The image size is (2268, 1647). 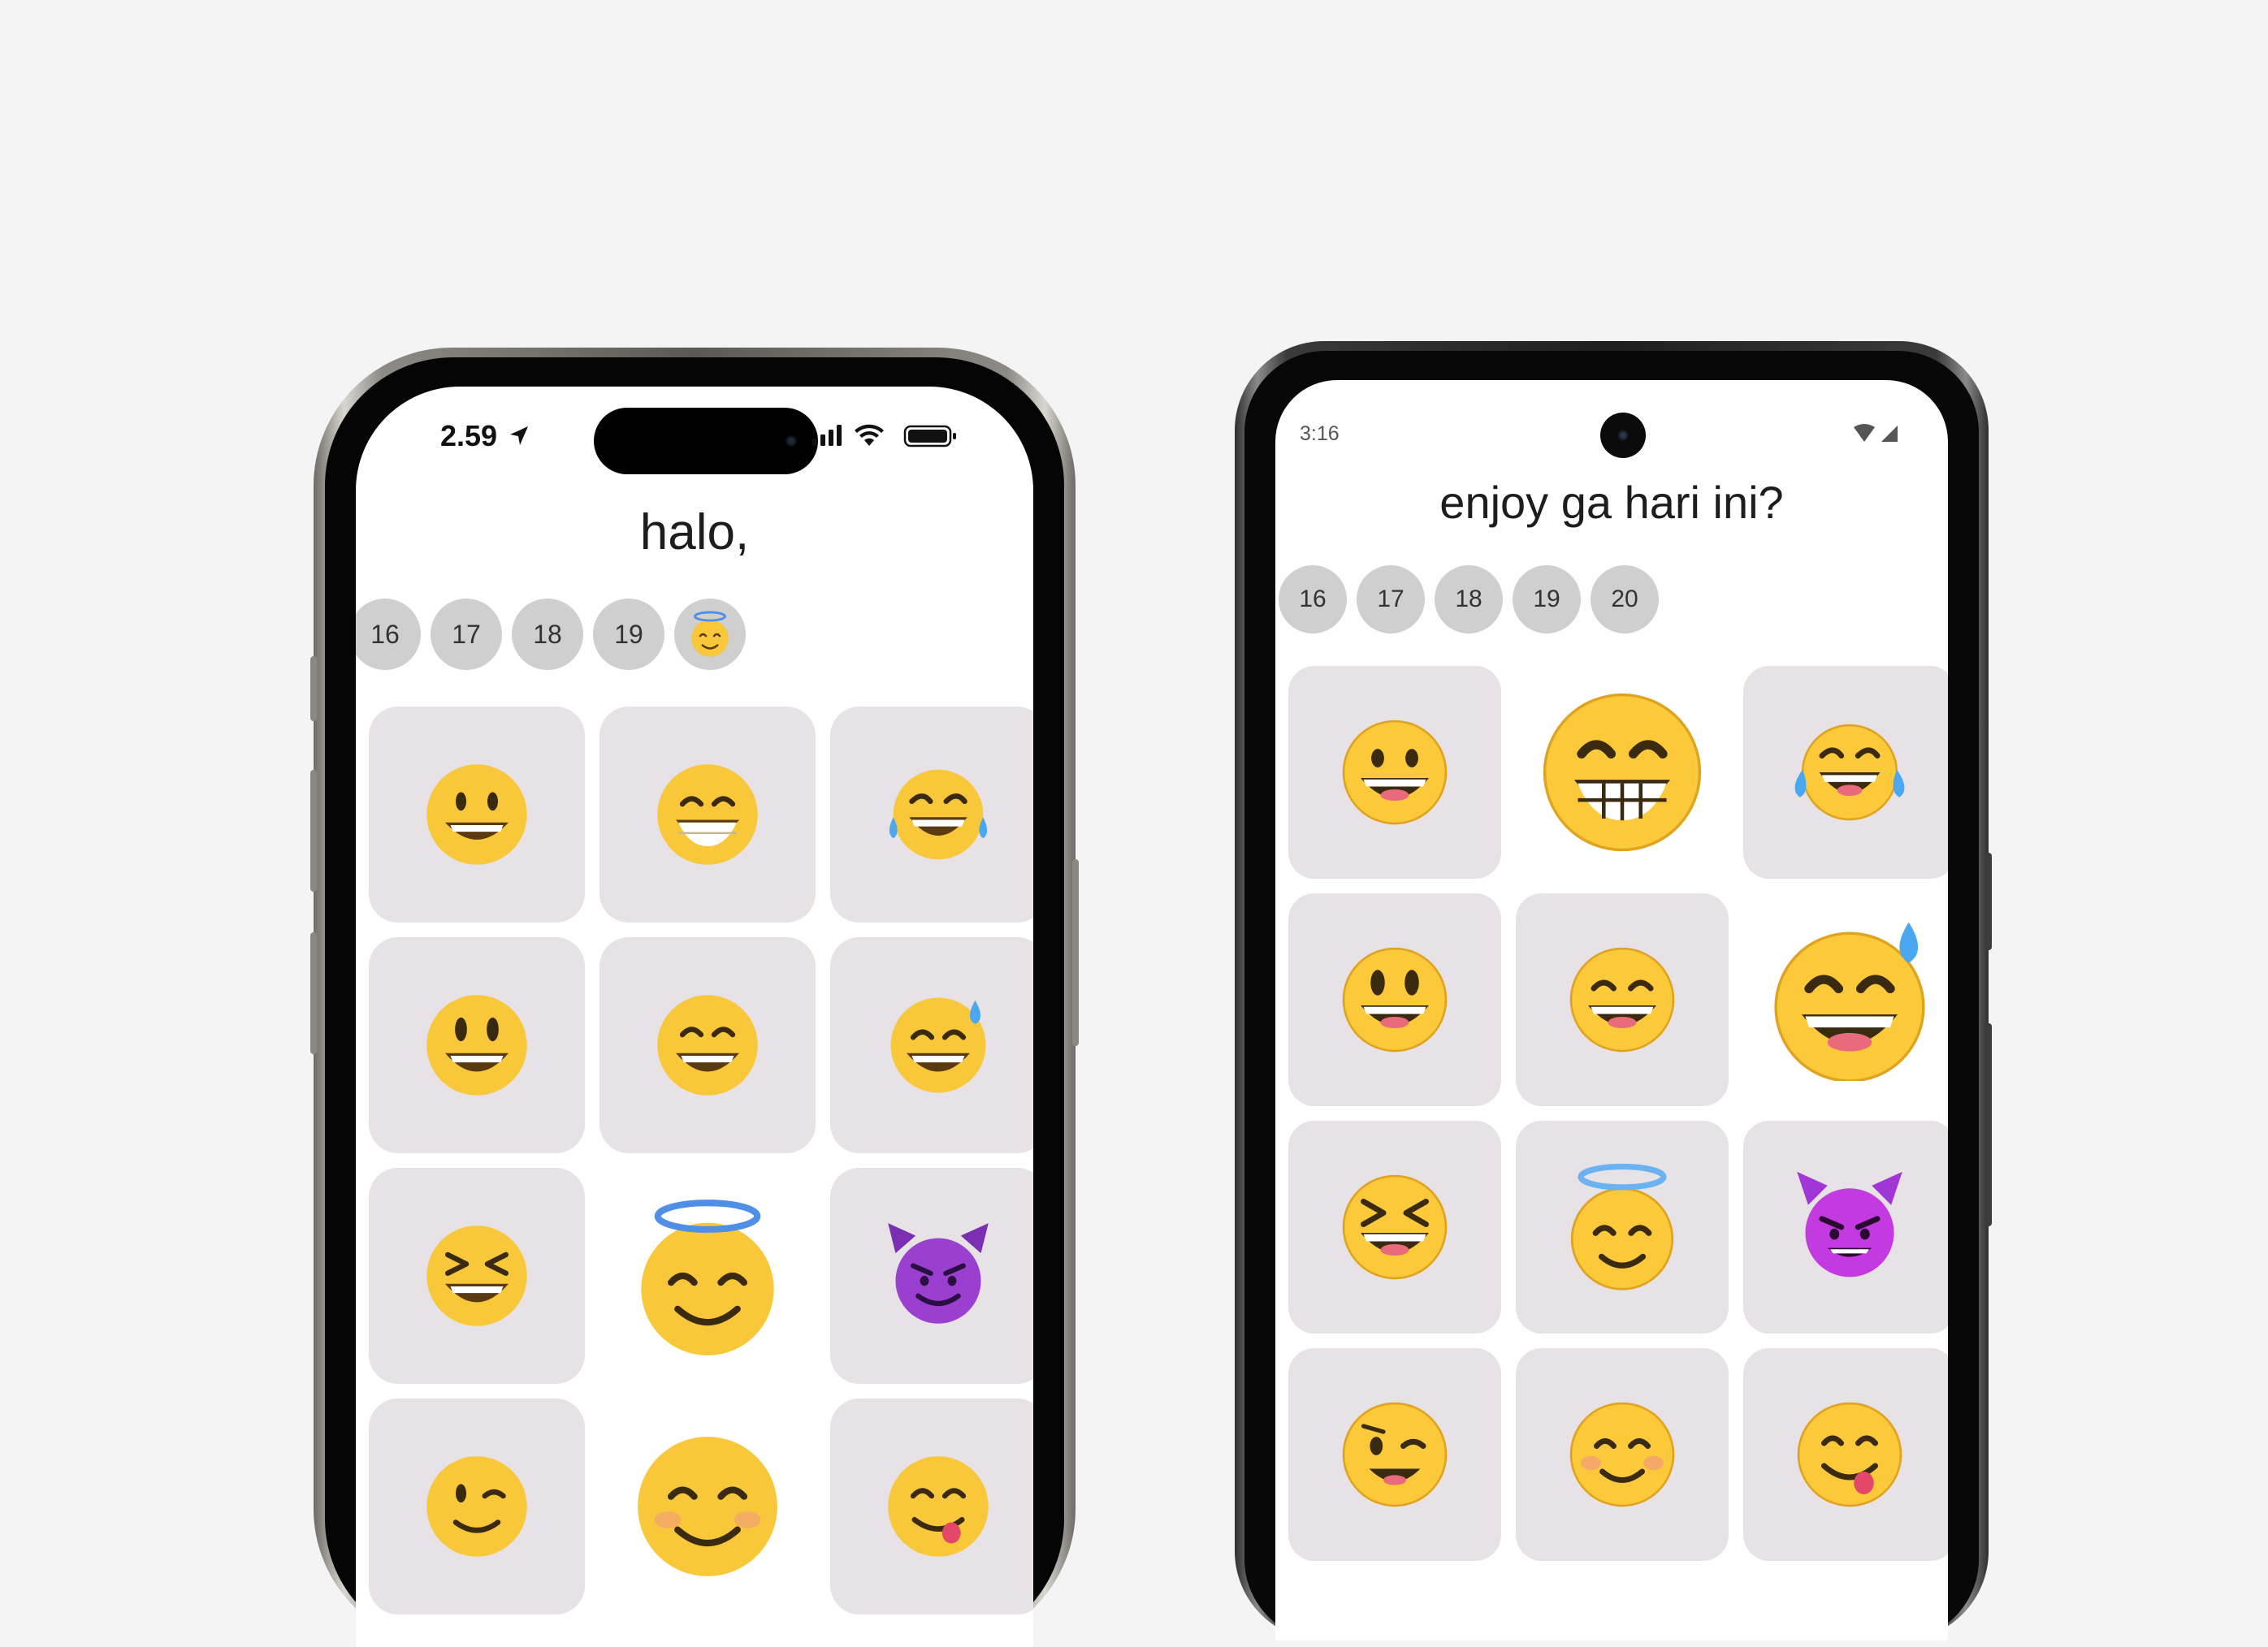 What do you see at coordinates (1625, 599) in the screenshot?
I see `day-20: 20` at bounding box center [1625, 599].